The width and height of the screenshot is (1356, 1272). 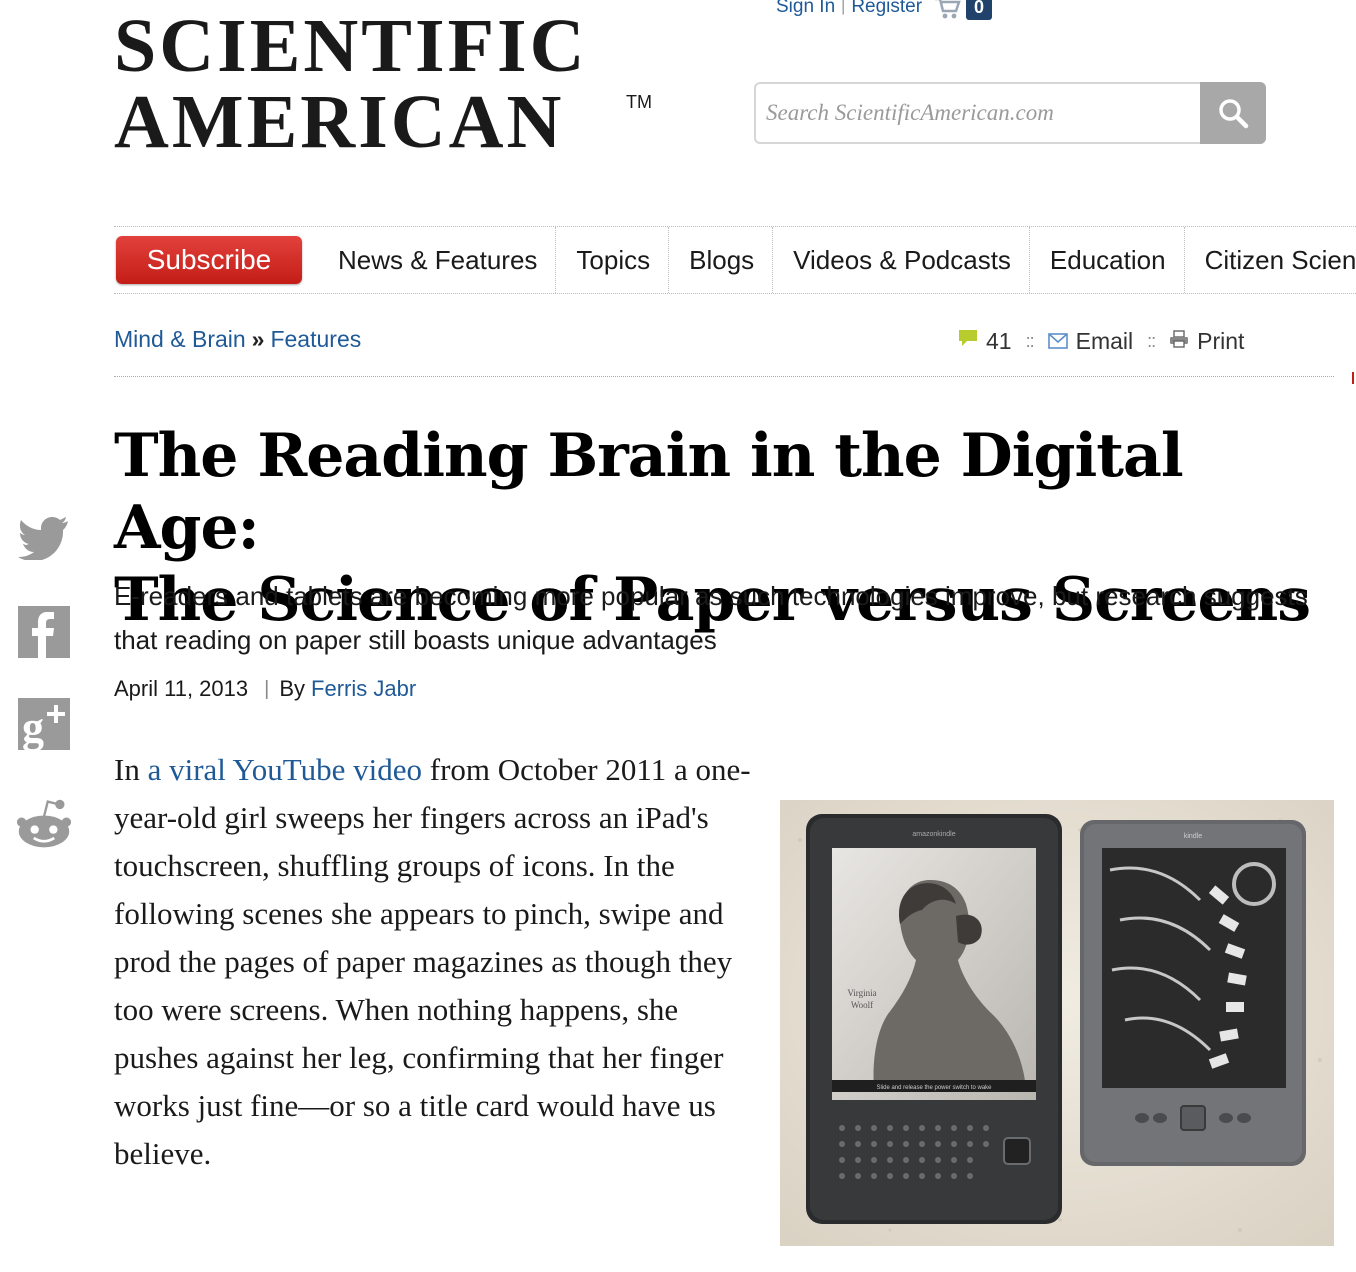 What do you see at coordinates (1105, 341) in the screenshot?
I see `email-link: Email` at bounding box center [1105, 341].